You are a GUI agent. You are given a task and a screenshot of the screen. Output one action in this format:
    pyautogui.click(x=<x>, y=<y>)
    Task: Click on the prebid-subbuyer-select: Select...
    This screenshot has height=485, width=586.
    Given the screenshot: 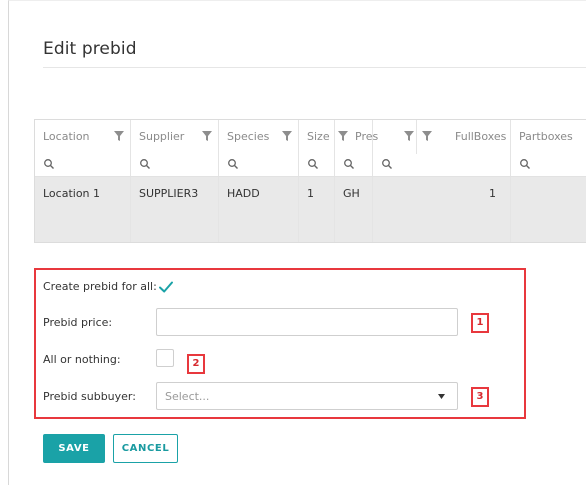 What is the action you would take?
    pyautogui.click(x=307, y=396)
    